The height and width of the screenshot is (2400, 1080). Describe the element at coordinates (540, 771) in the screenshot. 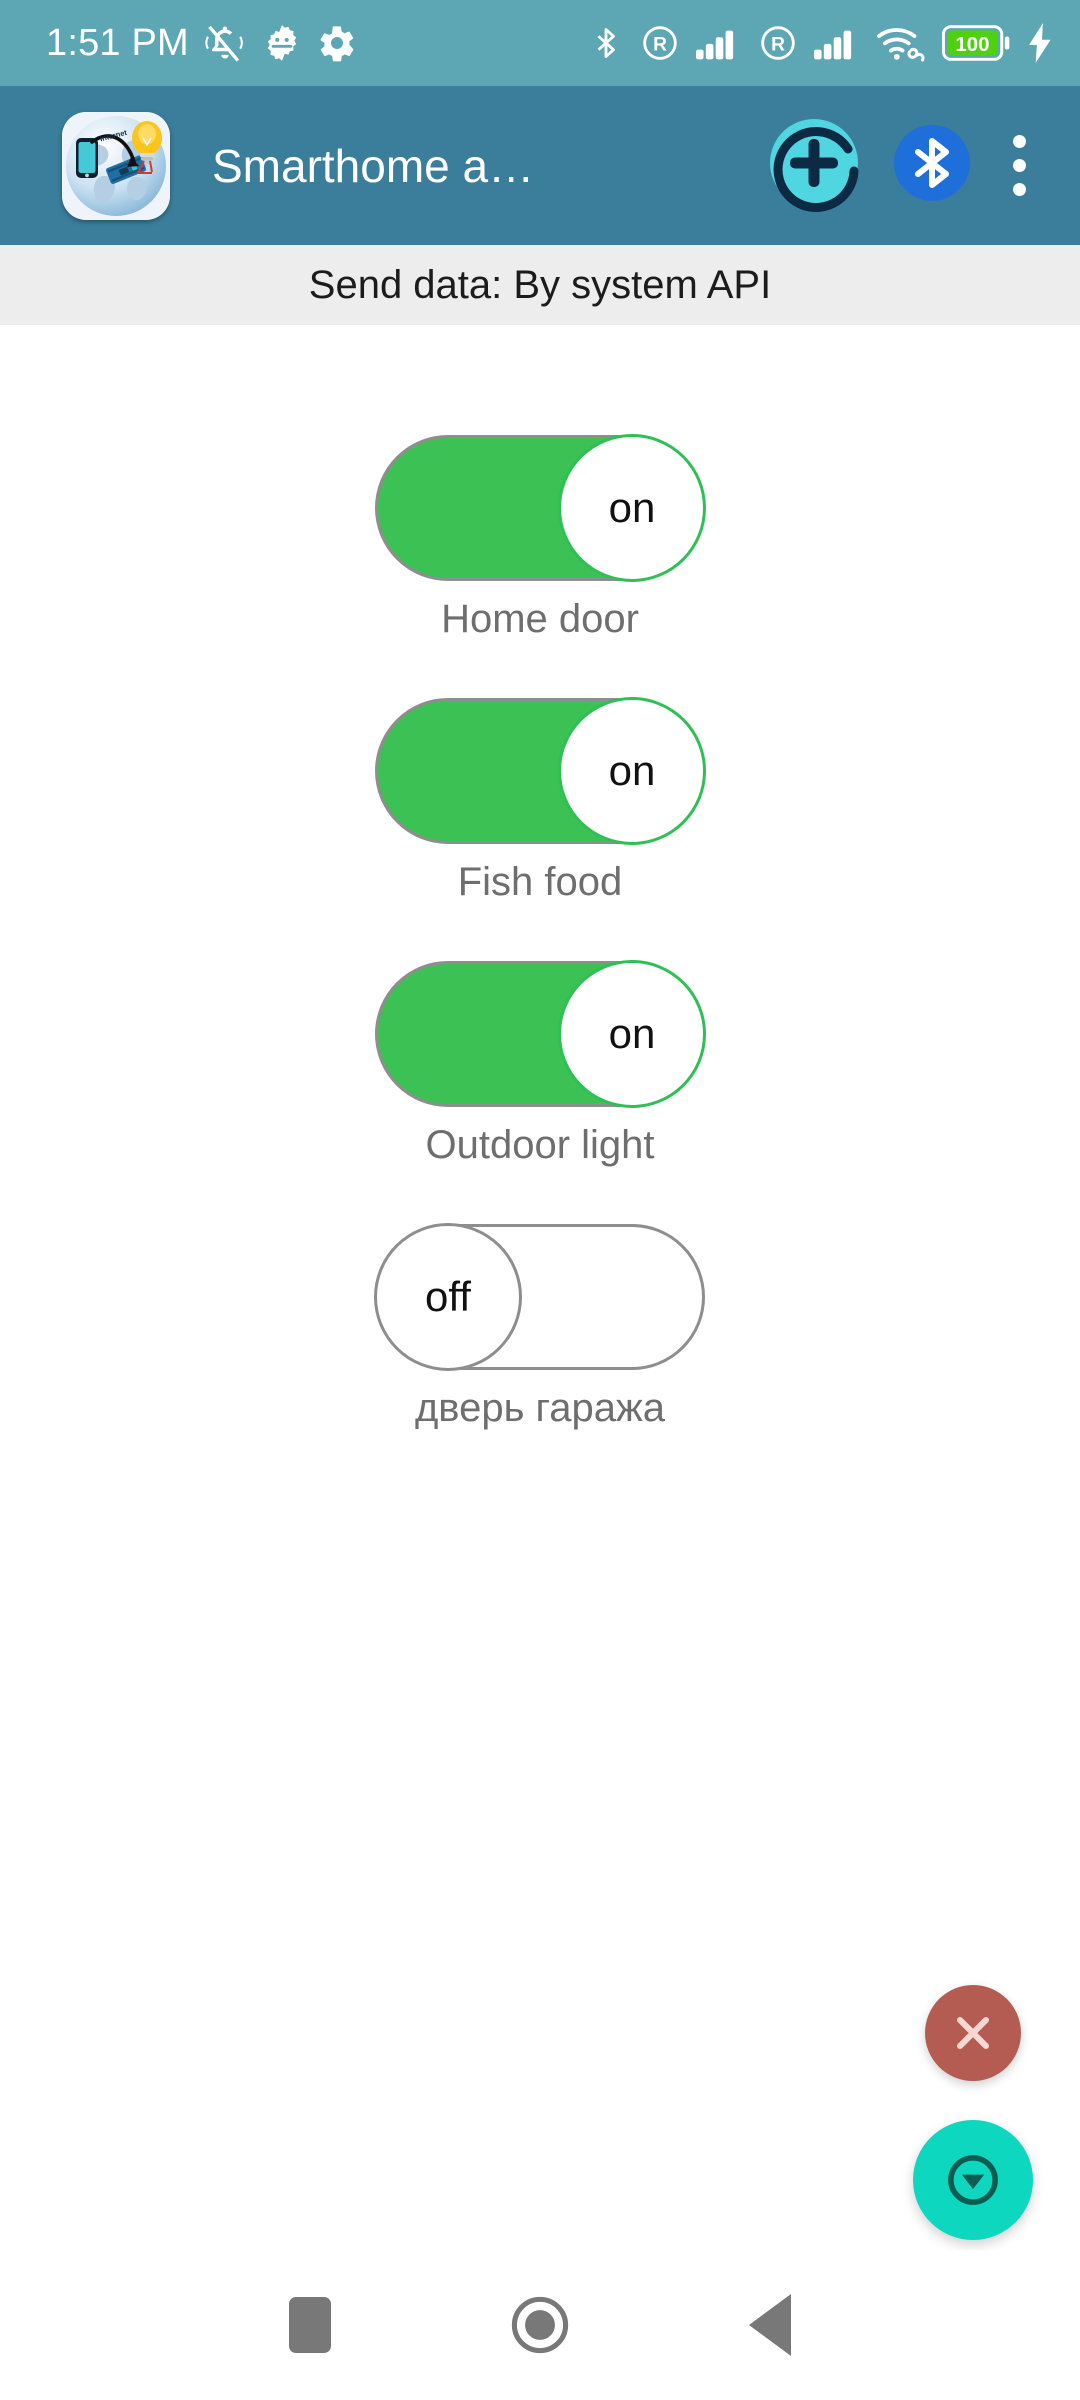

I see `toggle-switch-fish-food: on` at that location.